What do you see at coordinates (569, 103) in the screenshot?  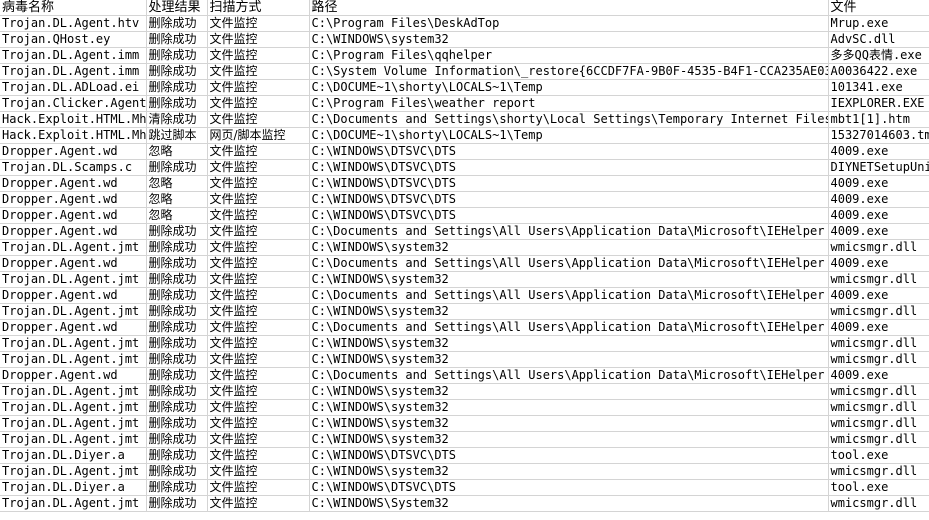 I see `path-cell: C:\Program Files\weather report` at bounding box center [569, 103].